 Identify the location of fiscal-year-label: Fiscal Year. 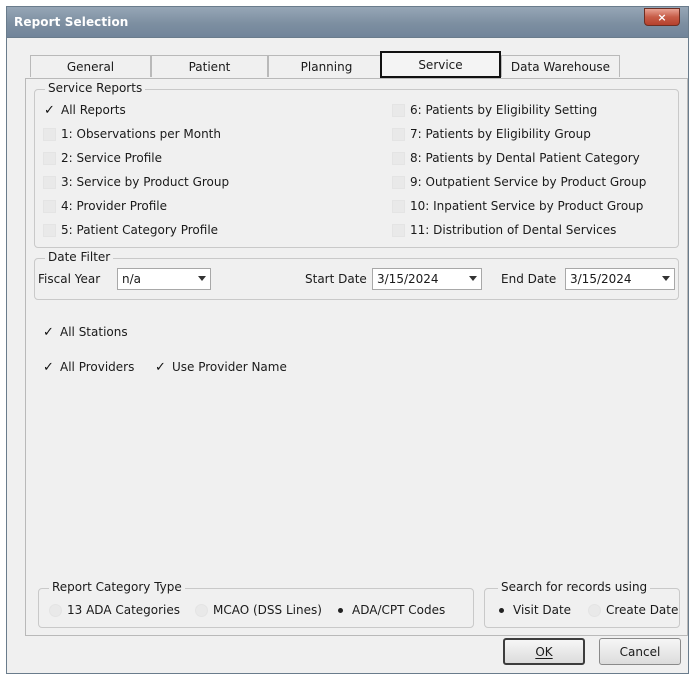
(69, 279).